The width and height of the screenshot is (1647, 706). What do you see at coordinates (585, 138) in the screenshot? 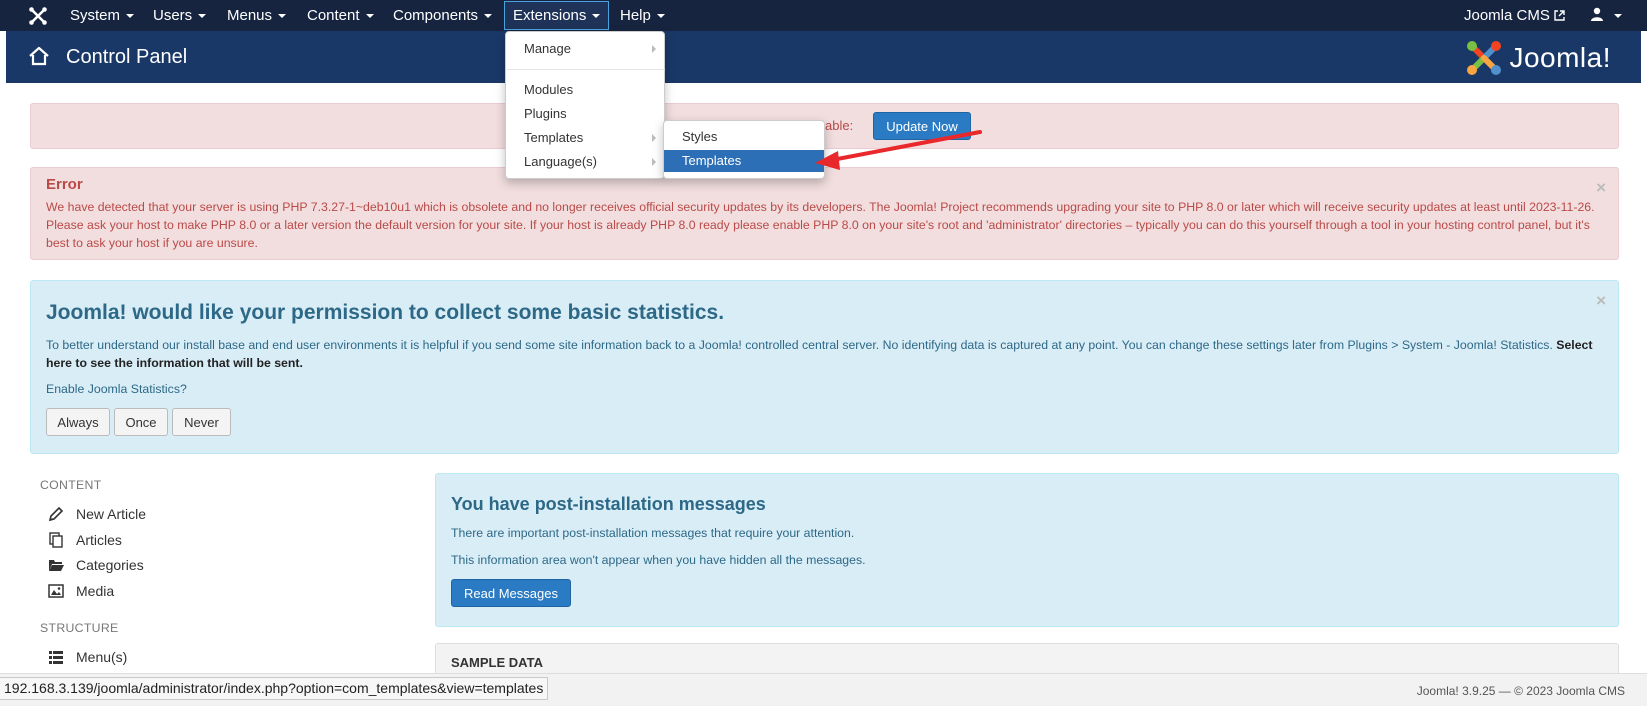
I see `menu-item-templates: Templates` at bounding box center [585, 138].